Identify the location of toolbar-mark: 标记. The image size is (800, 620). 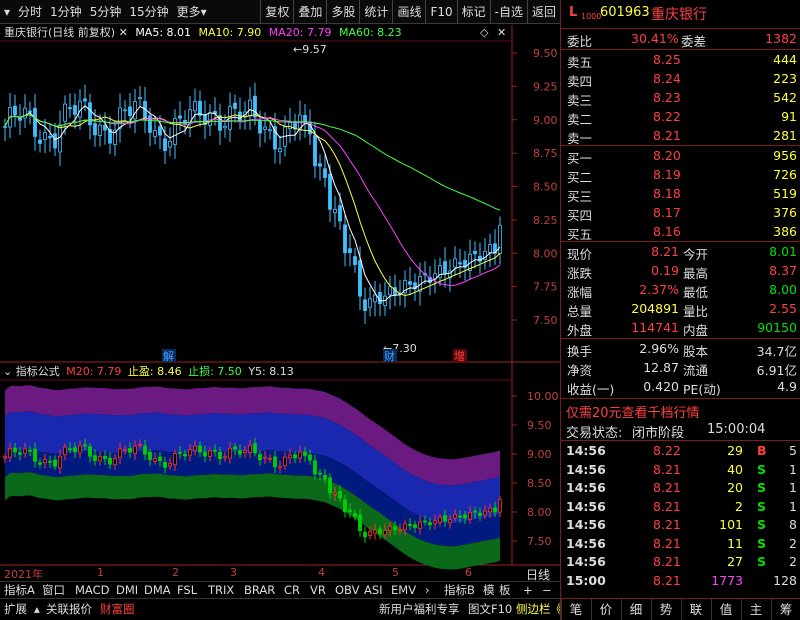
(473, 12).